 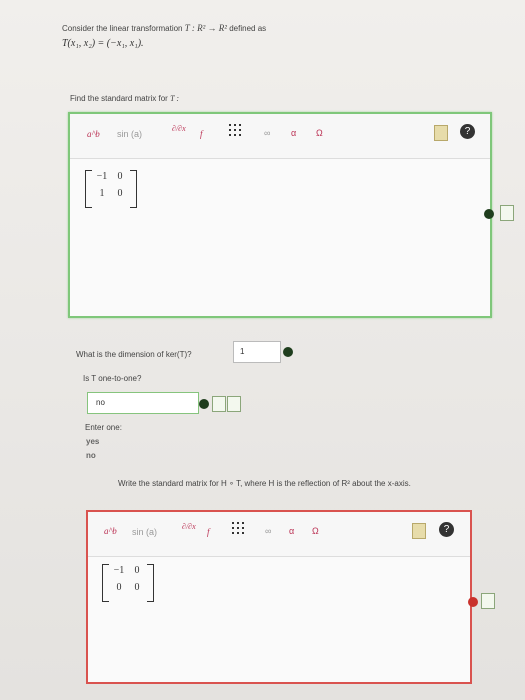 I want to click on find-matrix-label: Find the standard matrix for, so click(x=119, y=98).